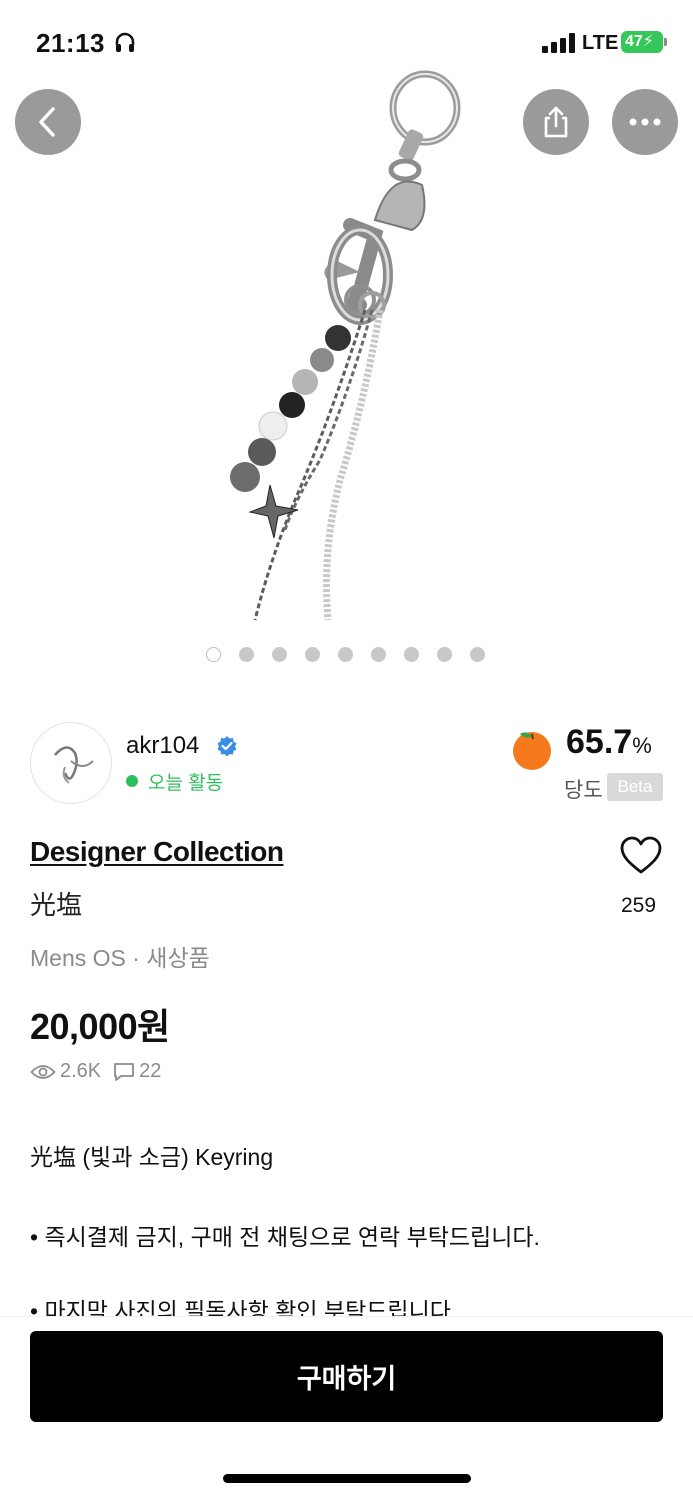  Describe the element at coordinates (583, 790) in the screenshot. I see `sweetness-label: 당도` at that location.